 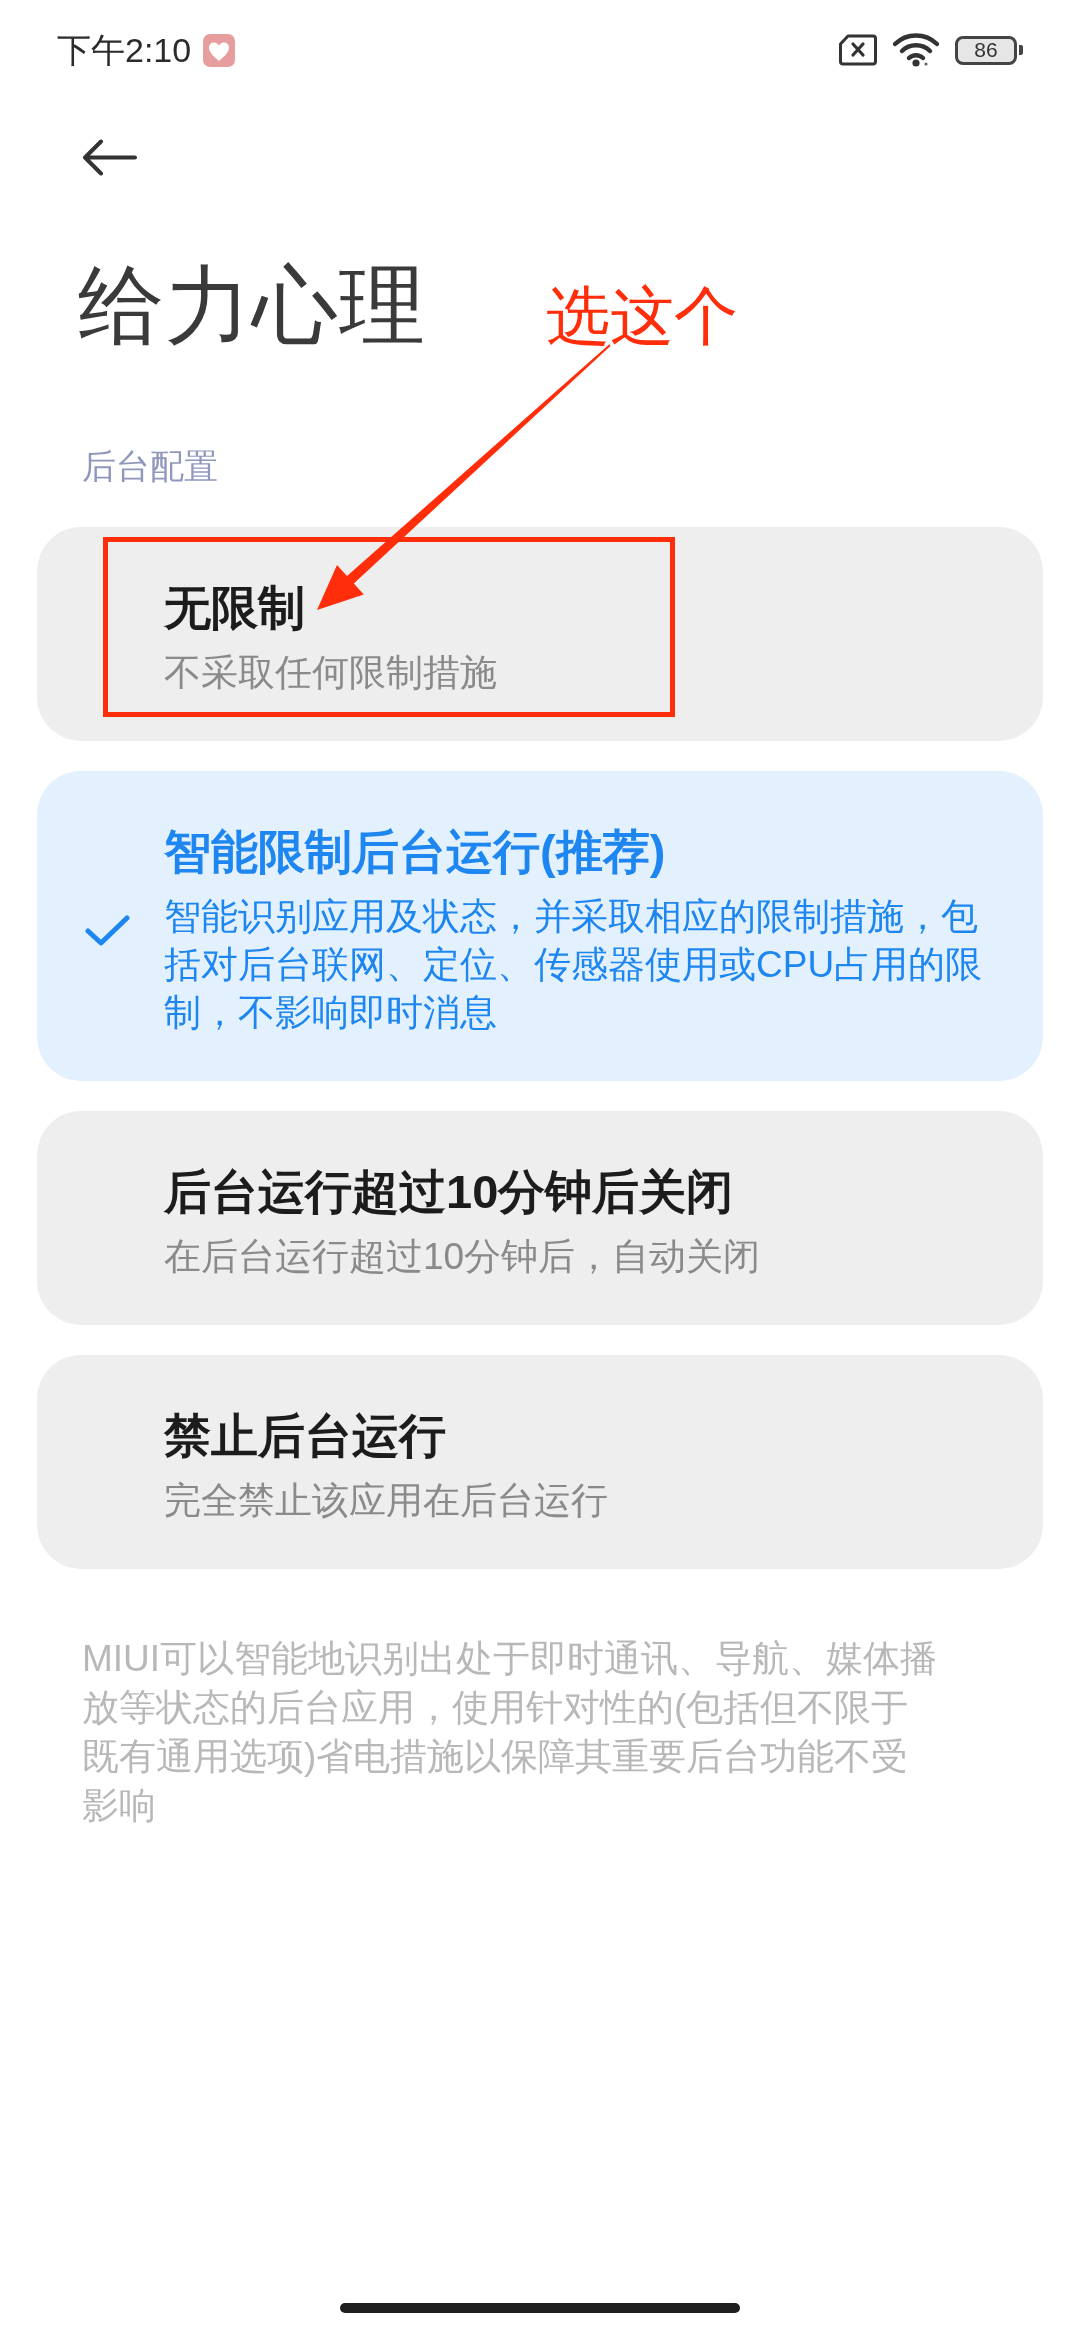 What do you see at coordinates (219, 50) in the screenshot?
I see `heart-app-icon` at bounding box center [219, 50].